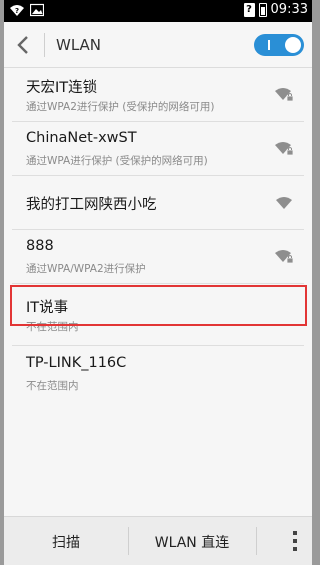 This screenshot has height=565, width=320. I want to click on network-row: 我的打工网陕西小吃, so click(158, 203).